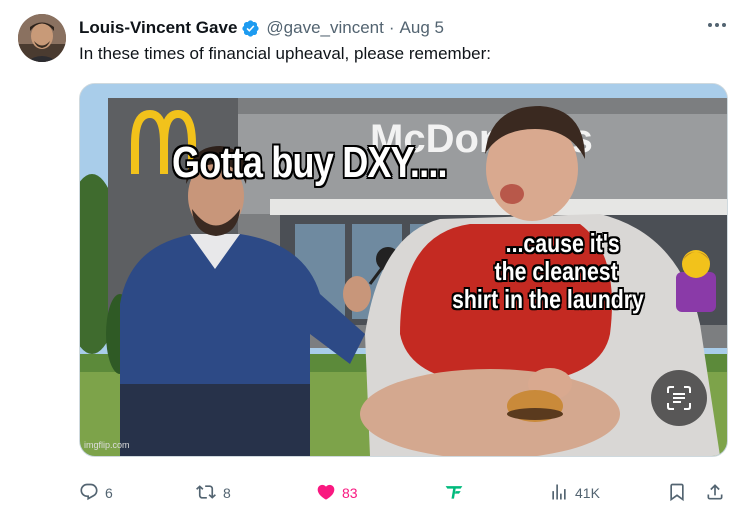  Describe the element at coordinates (107, 445) in the screenshot. I see `imgflip-watermark: imgflip.com` at that location.